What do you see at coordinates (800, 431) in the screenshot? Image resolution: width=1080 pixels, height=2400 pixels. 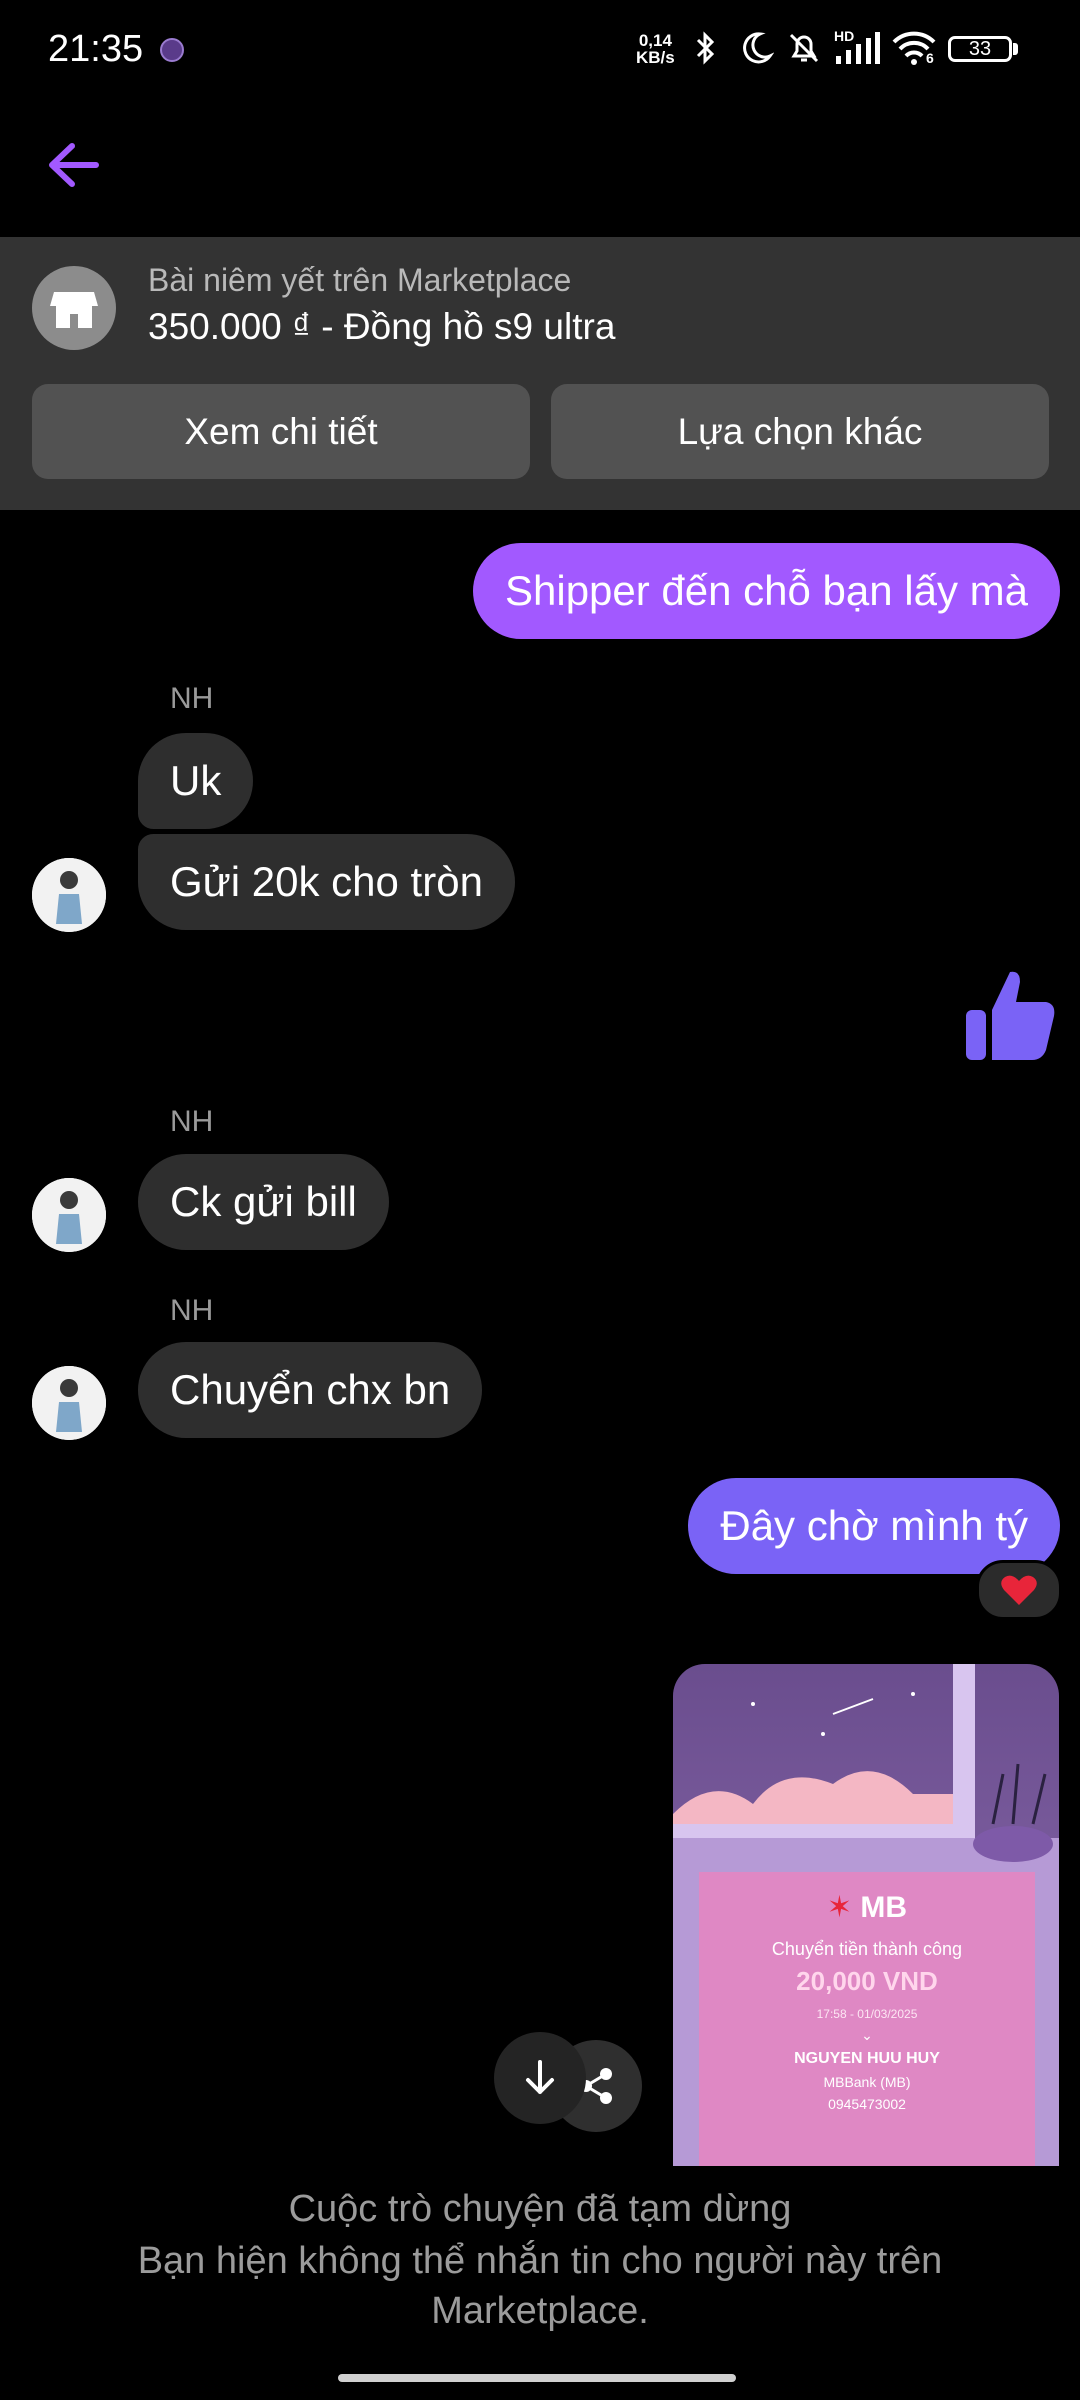 I see `other-options-button: Lựa chọn khác` at bounding box center [800, 431].